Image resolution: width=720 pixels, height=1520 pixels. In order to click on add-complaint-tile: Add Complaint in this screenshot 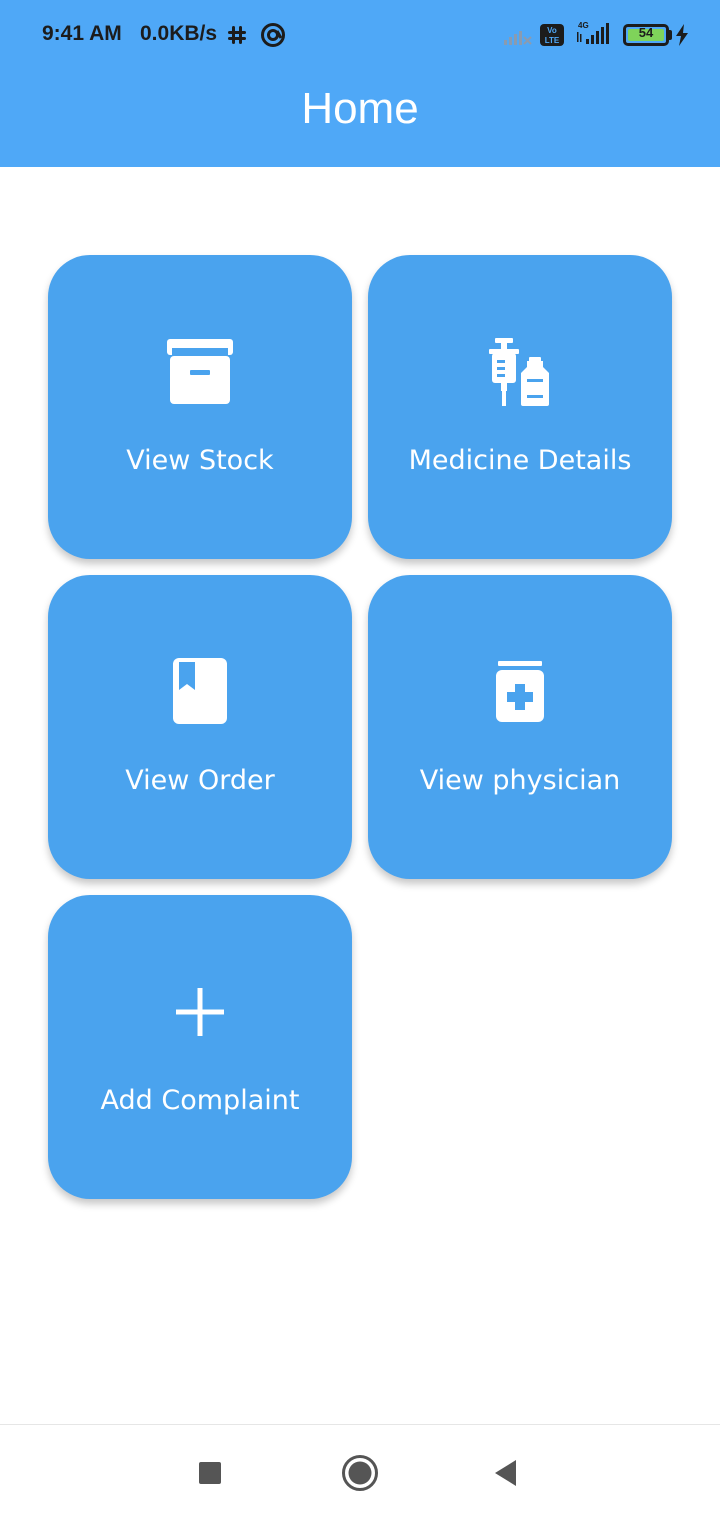, I will do `click(200, 1047)`.